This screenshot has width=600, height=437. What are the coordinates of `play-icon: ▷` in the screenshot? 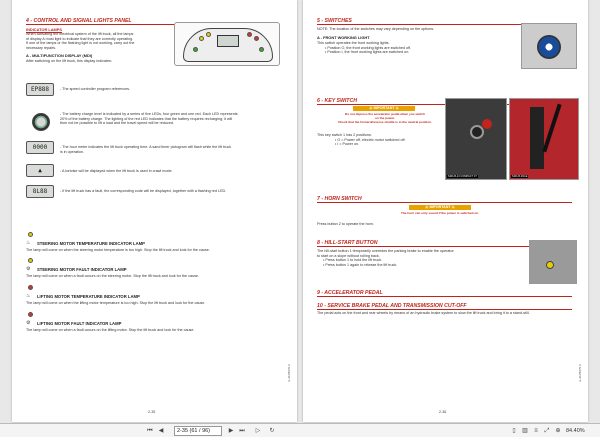 It's located at (258, 431).